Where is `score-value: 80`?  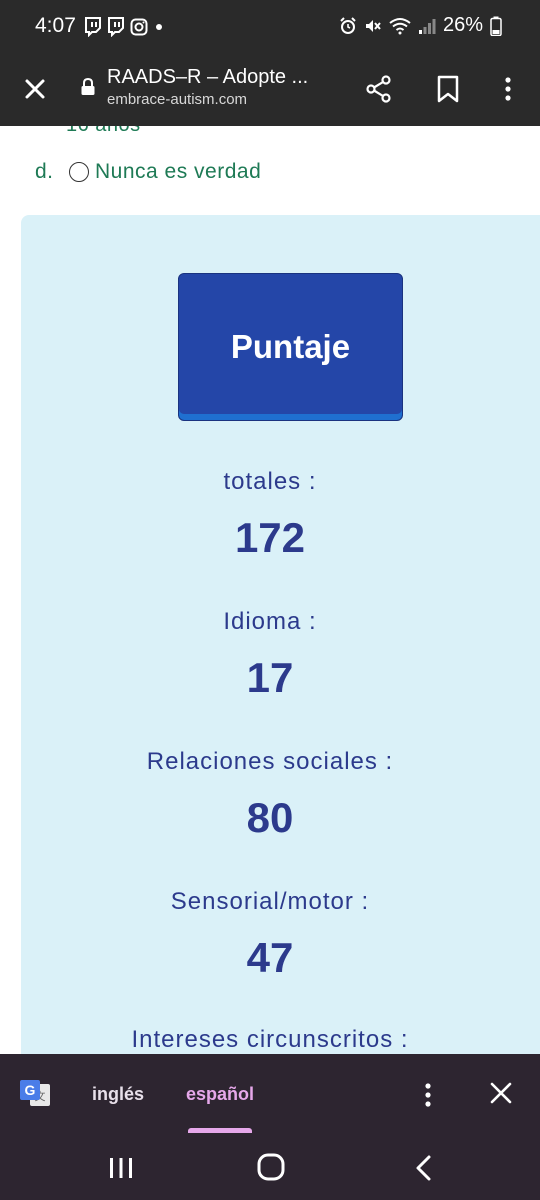 score-value: 80 is located at coordinates (270, 817).